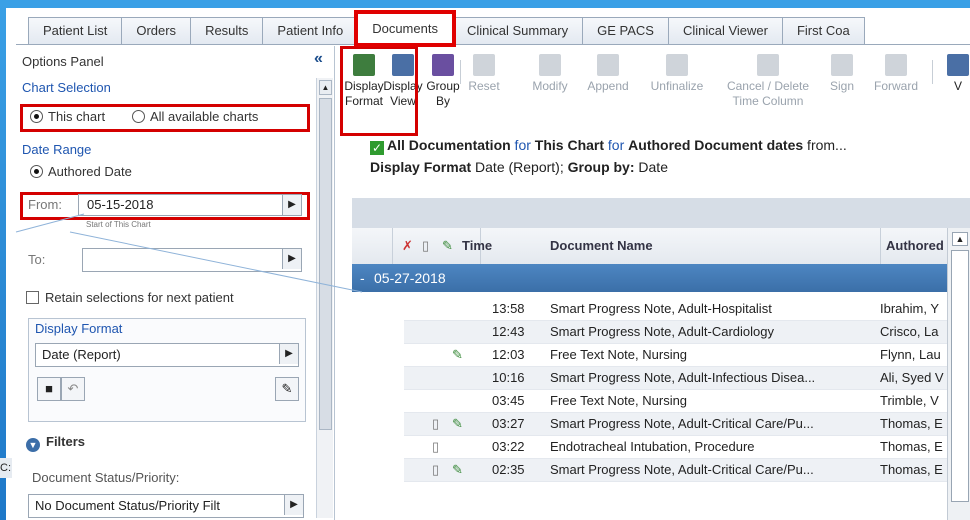  I want to click on summary-date-type: Authored Document dates, so click(716, 145).